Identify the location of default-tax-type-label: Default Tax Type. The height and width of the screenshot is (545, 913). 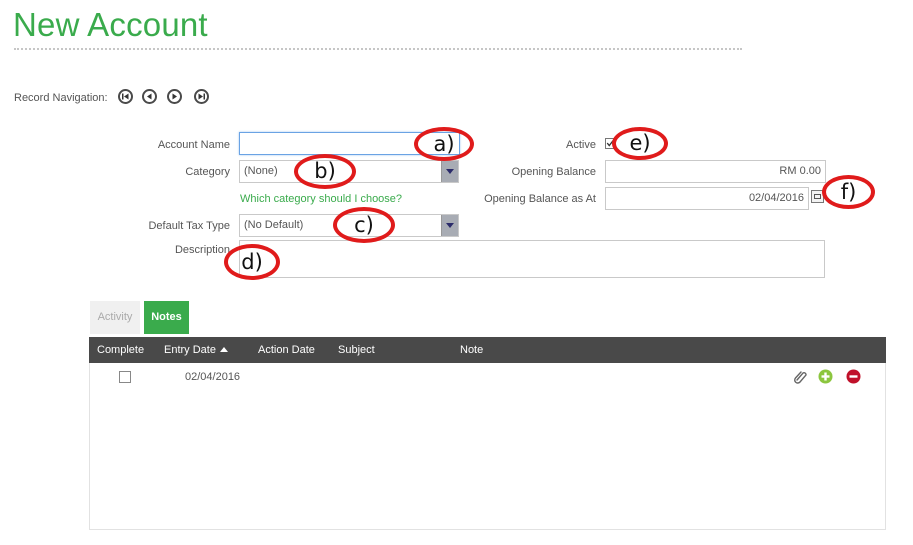
(189, 226).